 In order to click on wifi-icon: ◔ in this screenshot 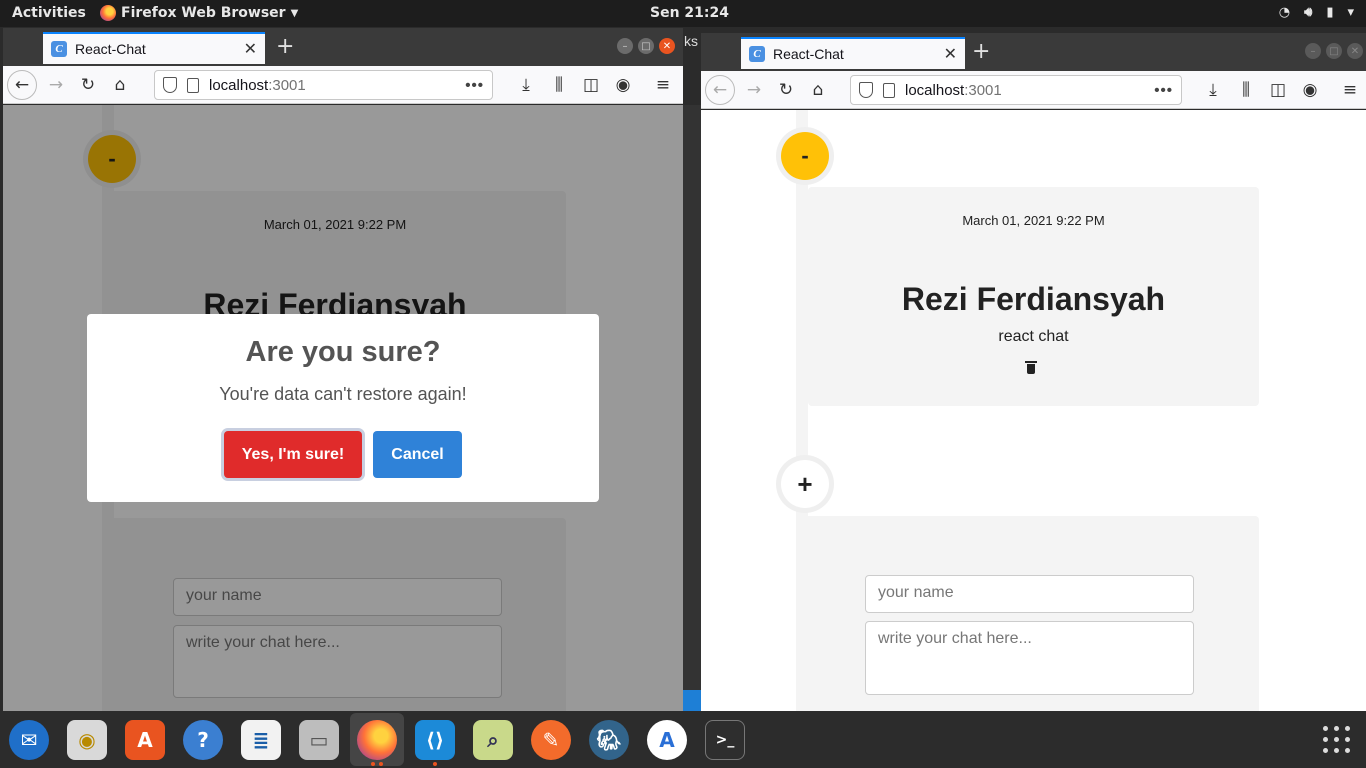, I will do `click(1284, 12)`.